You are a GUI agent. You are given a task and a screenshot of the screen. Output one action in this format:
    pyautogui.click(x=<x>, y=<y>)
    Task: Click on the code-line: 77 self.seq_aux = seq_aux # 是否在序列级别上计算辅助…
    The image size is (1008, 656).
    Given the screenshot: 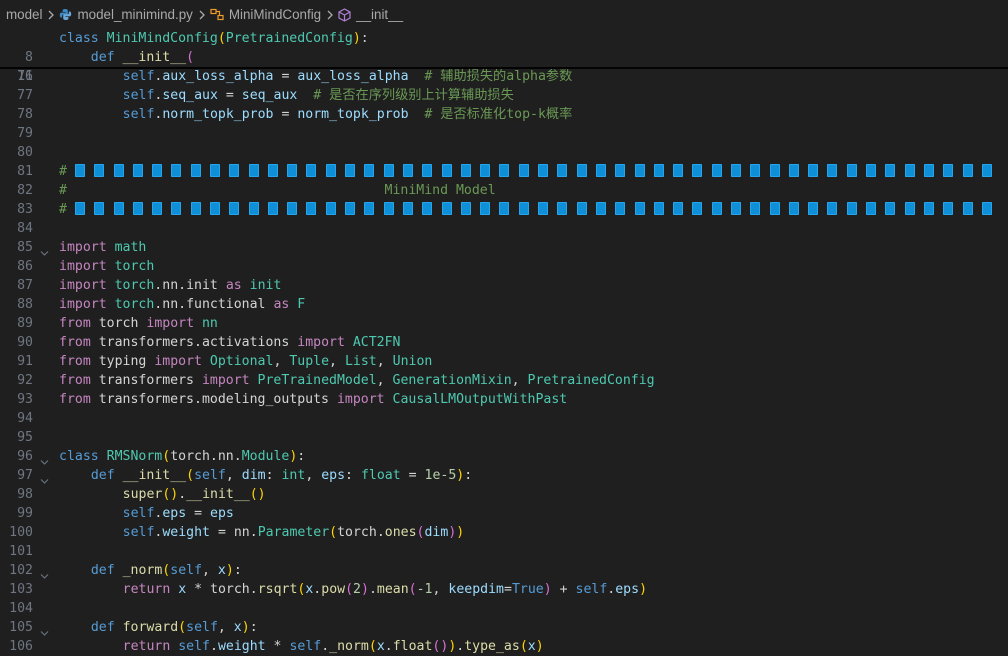 What is the action you would take?
    pyautogui.click(x=504, y=95)
    